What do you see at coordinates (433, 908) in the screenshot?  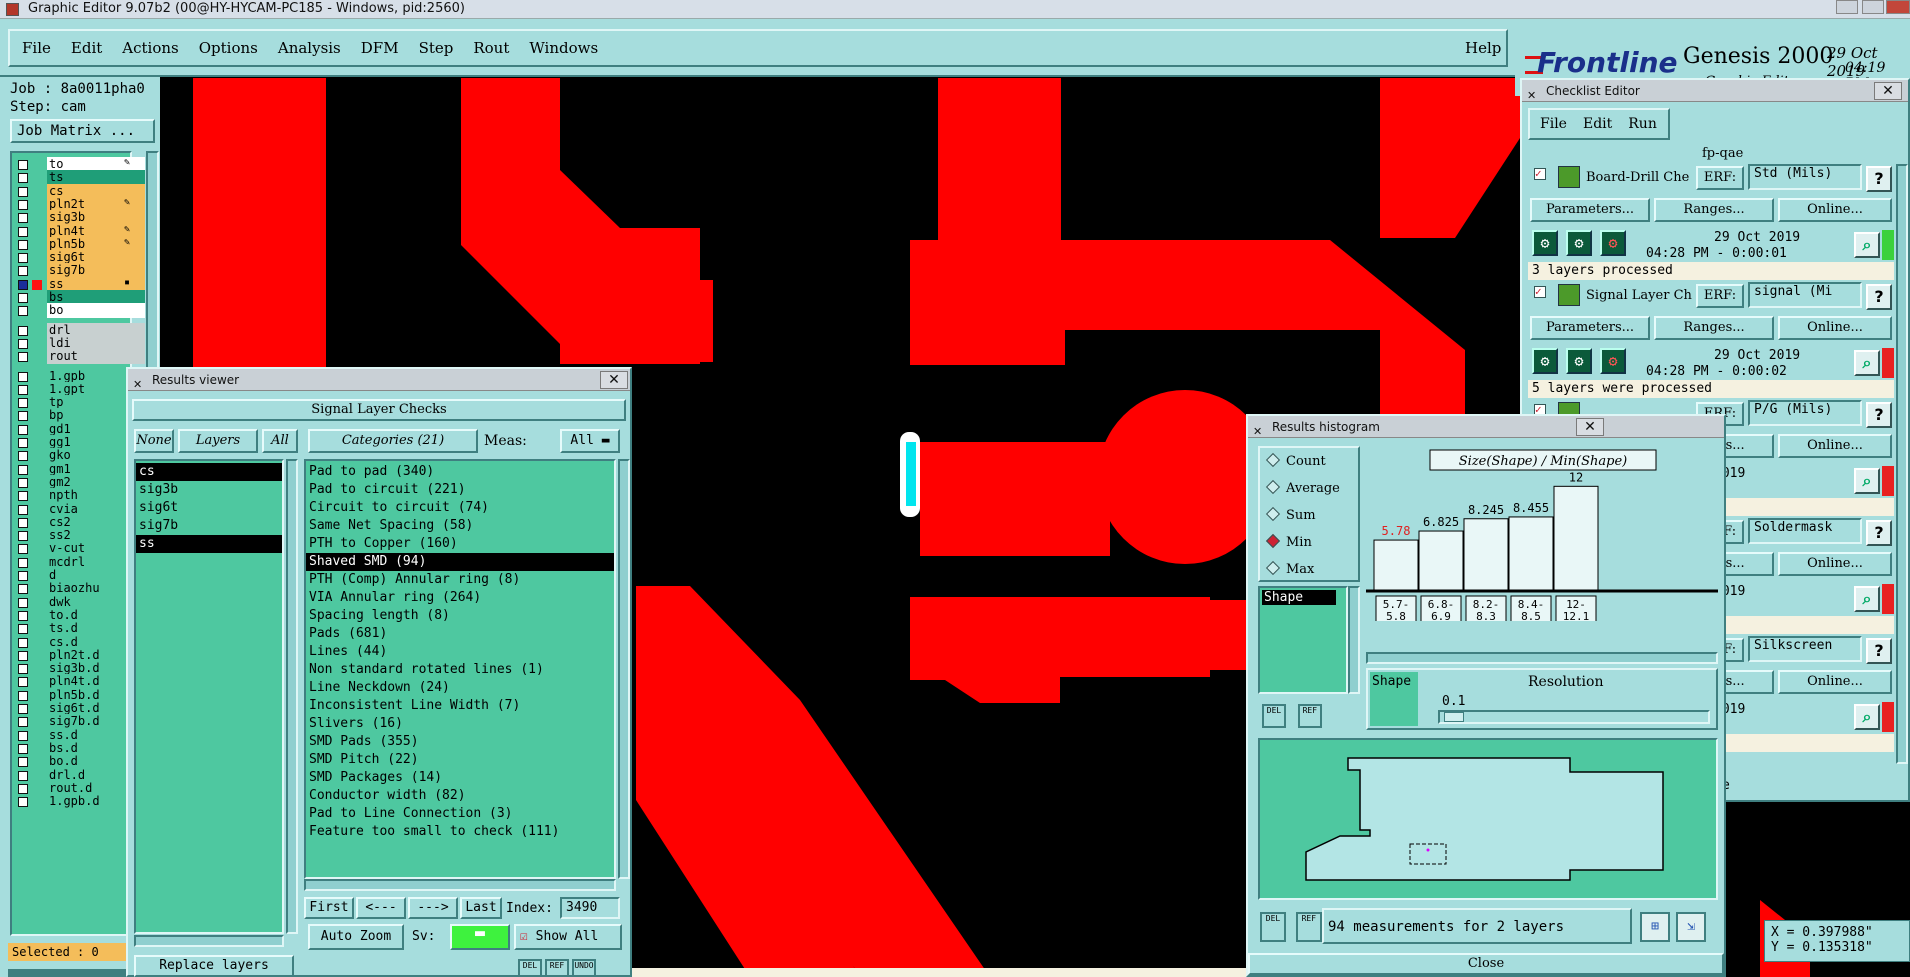 I see `next-button: --->` at bounding box center [433, 908].